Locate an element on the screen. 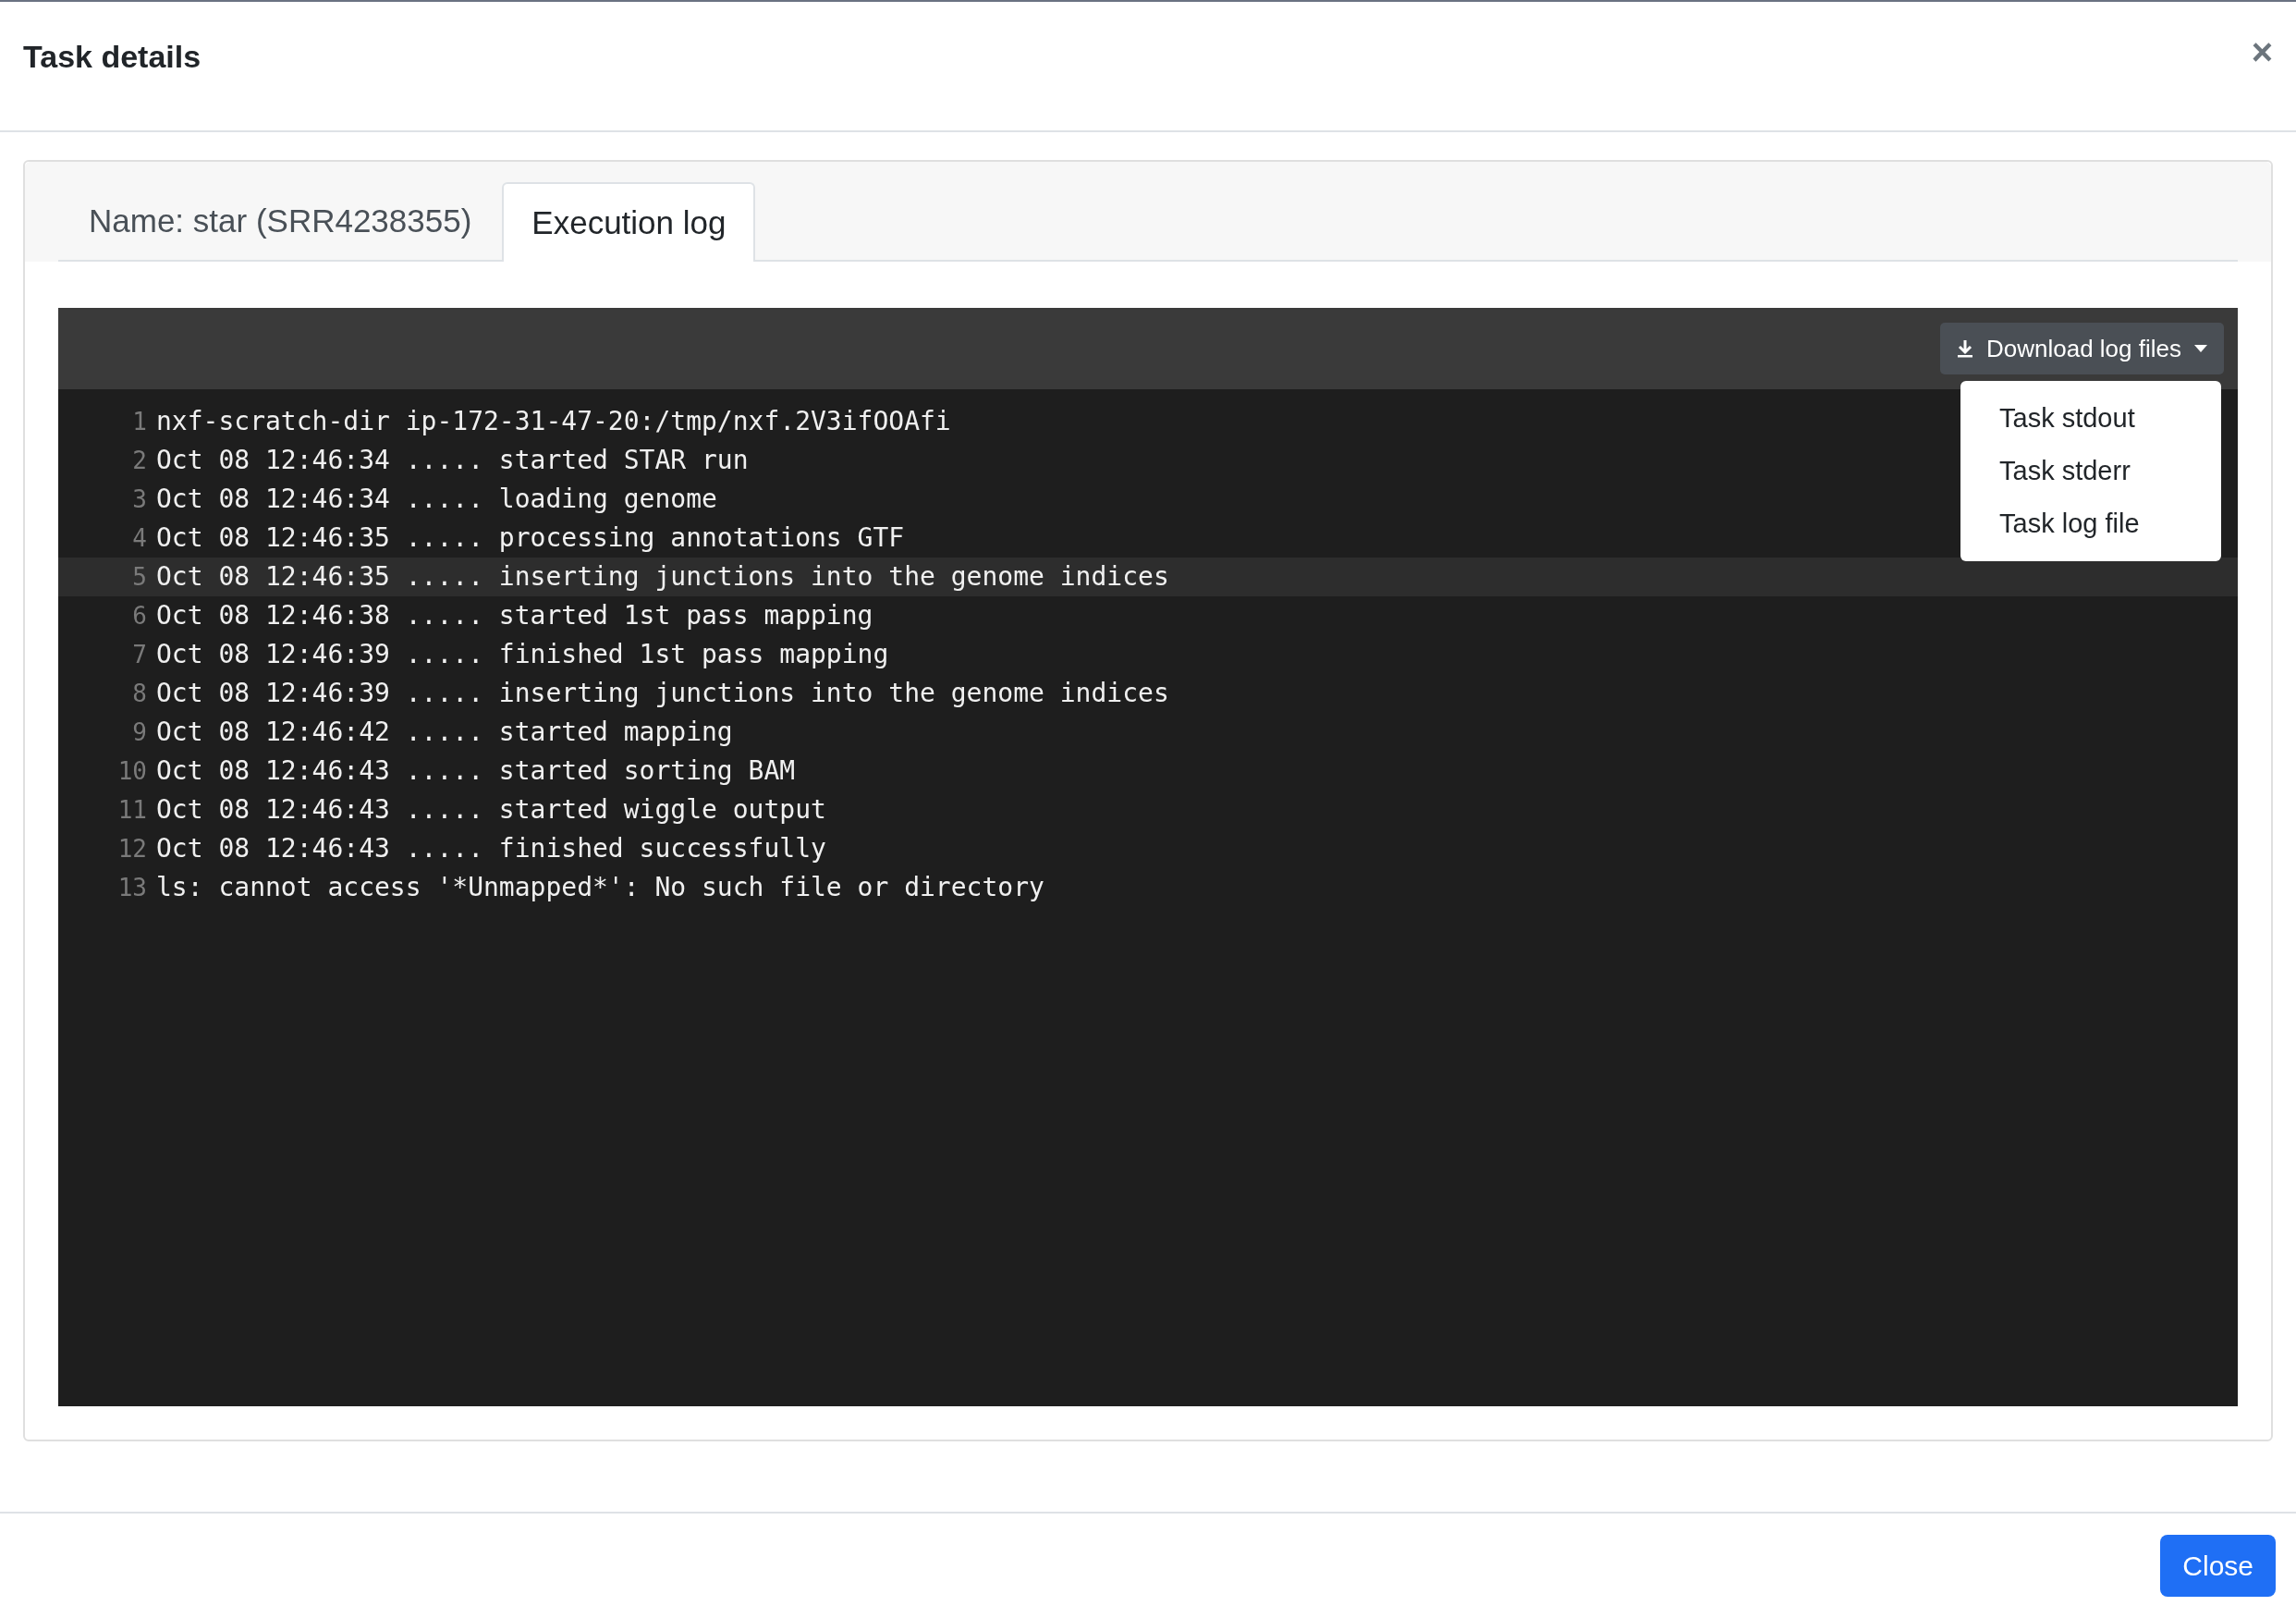 Image resolution: width=2296 pixels, height=1618 pixels. tab: Execution log is located at coordinates (629, 222).